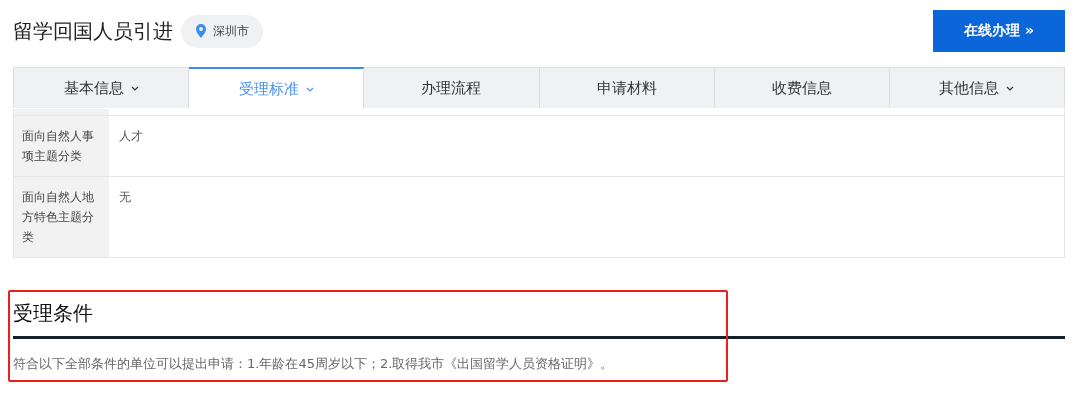  Describe the element at coordinates (977, 88) in the screenshot. I see `tab: 其他信息` at that location.